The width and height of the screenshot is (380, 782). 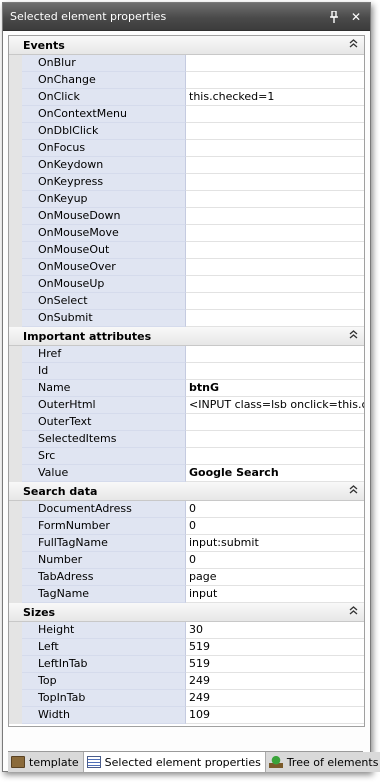 I want to click on property-row: Height 30, so click(x=186, y=630).